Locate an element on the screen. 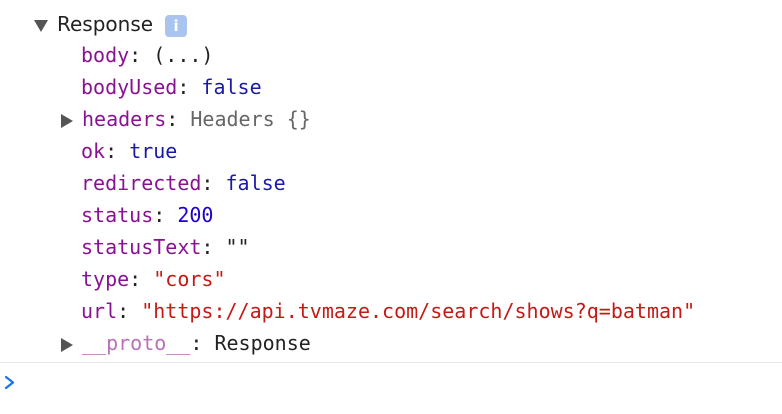  property-key: ok is located at coordinates (93, 151).